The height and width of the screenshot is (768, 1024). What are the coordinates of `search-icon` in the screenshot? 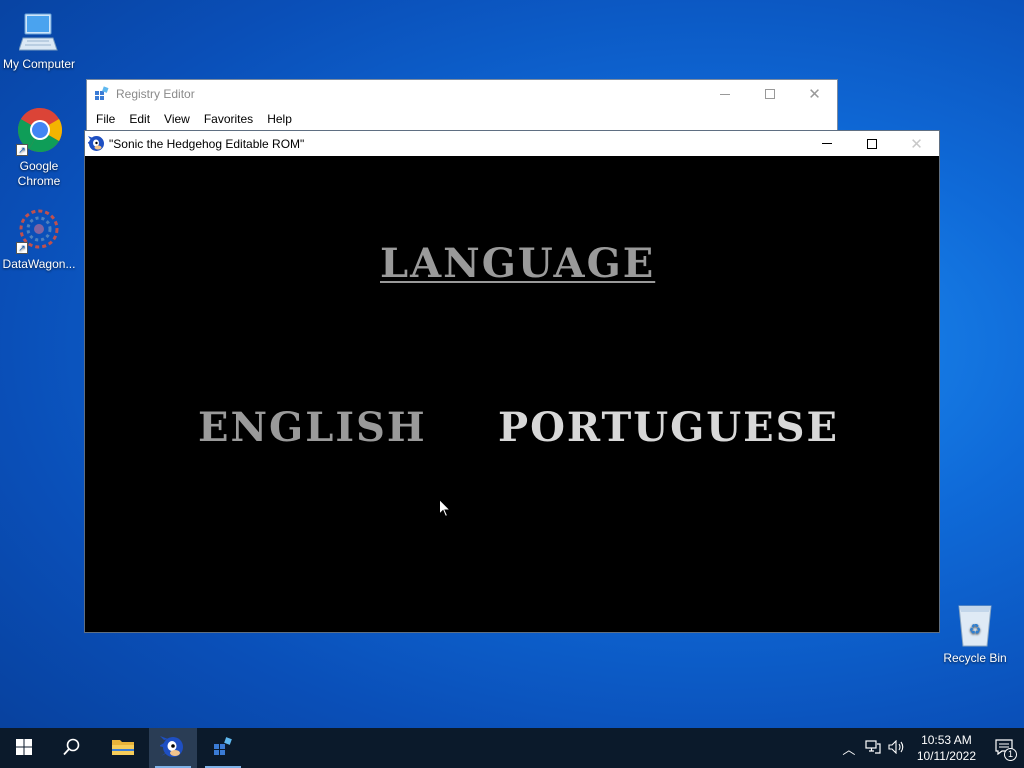 It's located at (72, 748).